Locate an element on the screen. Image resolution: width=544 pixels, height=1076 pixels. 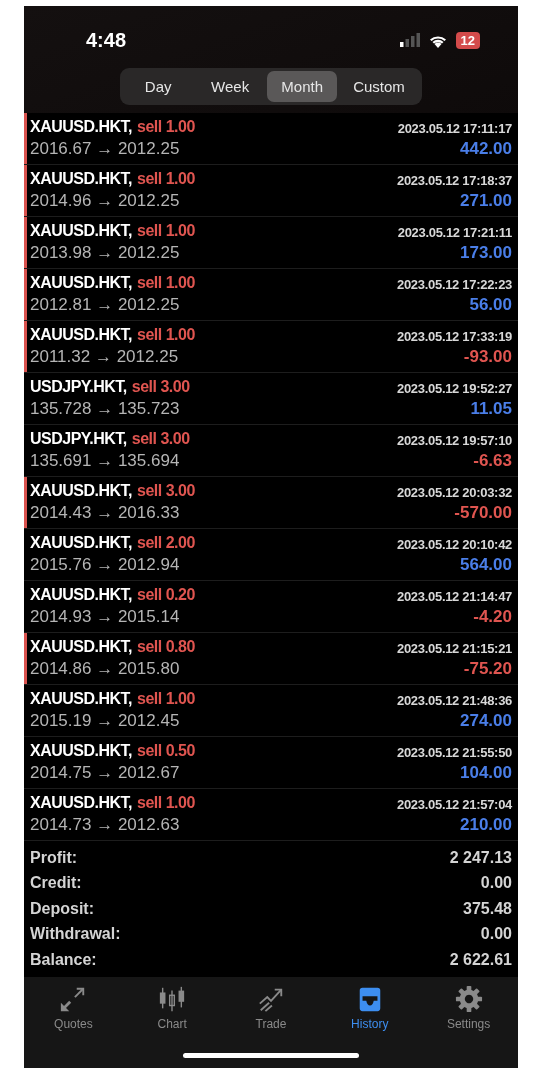
tab-bar-item: Chart is located at coordinates (172, 1007).